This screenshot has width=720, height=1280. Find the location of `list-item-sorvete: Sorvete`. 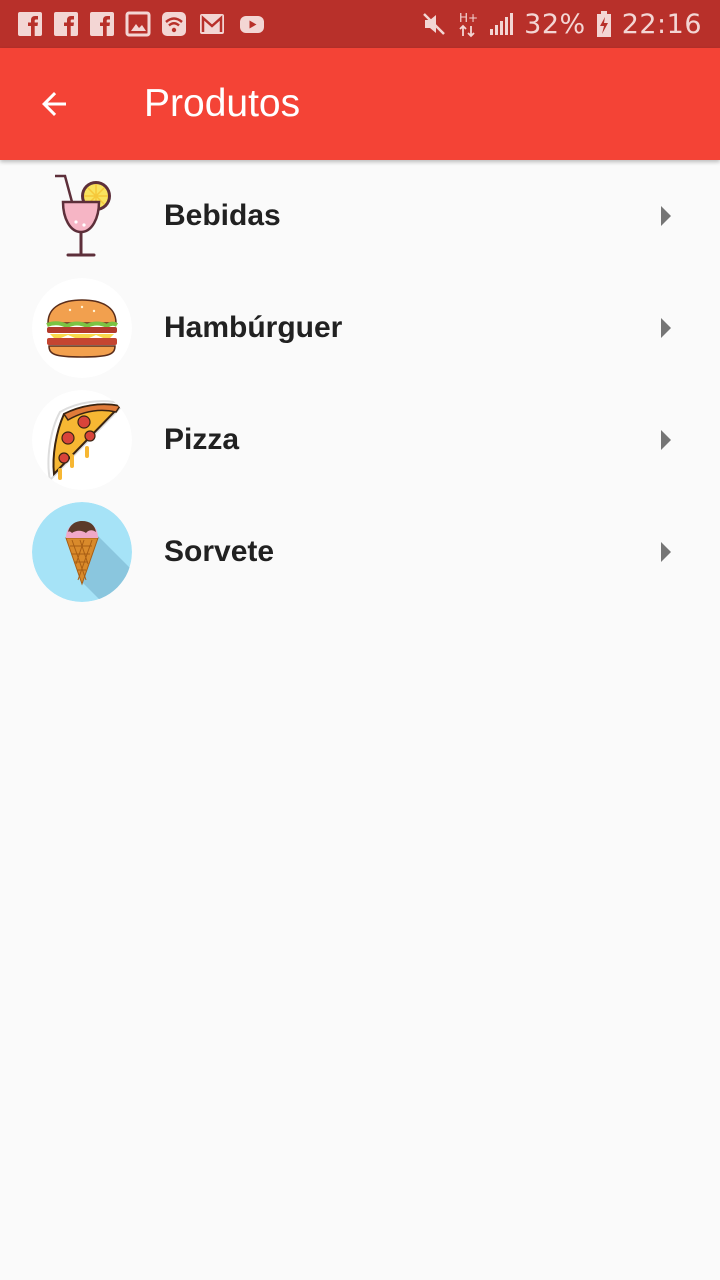

list-item-sorvete: Sorvete is located at coordinates (360, 552).